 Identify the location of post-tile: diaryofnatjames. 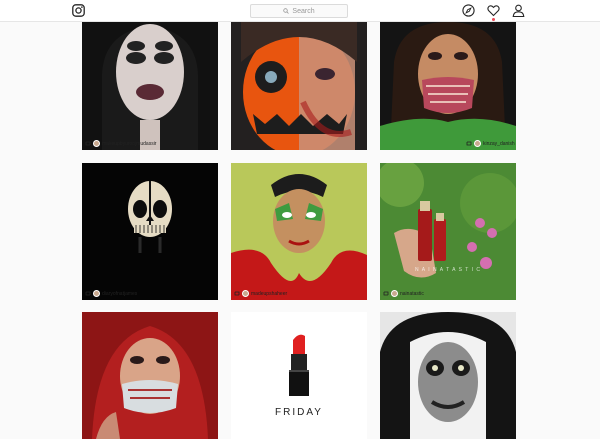
(150, 231).